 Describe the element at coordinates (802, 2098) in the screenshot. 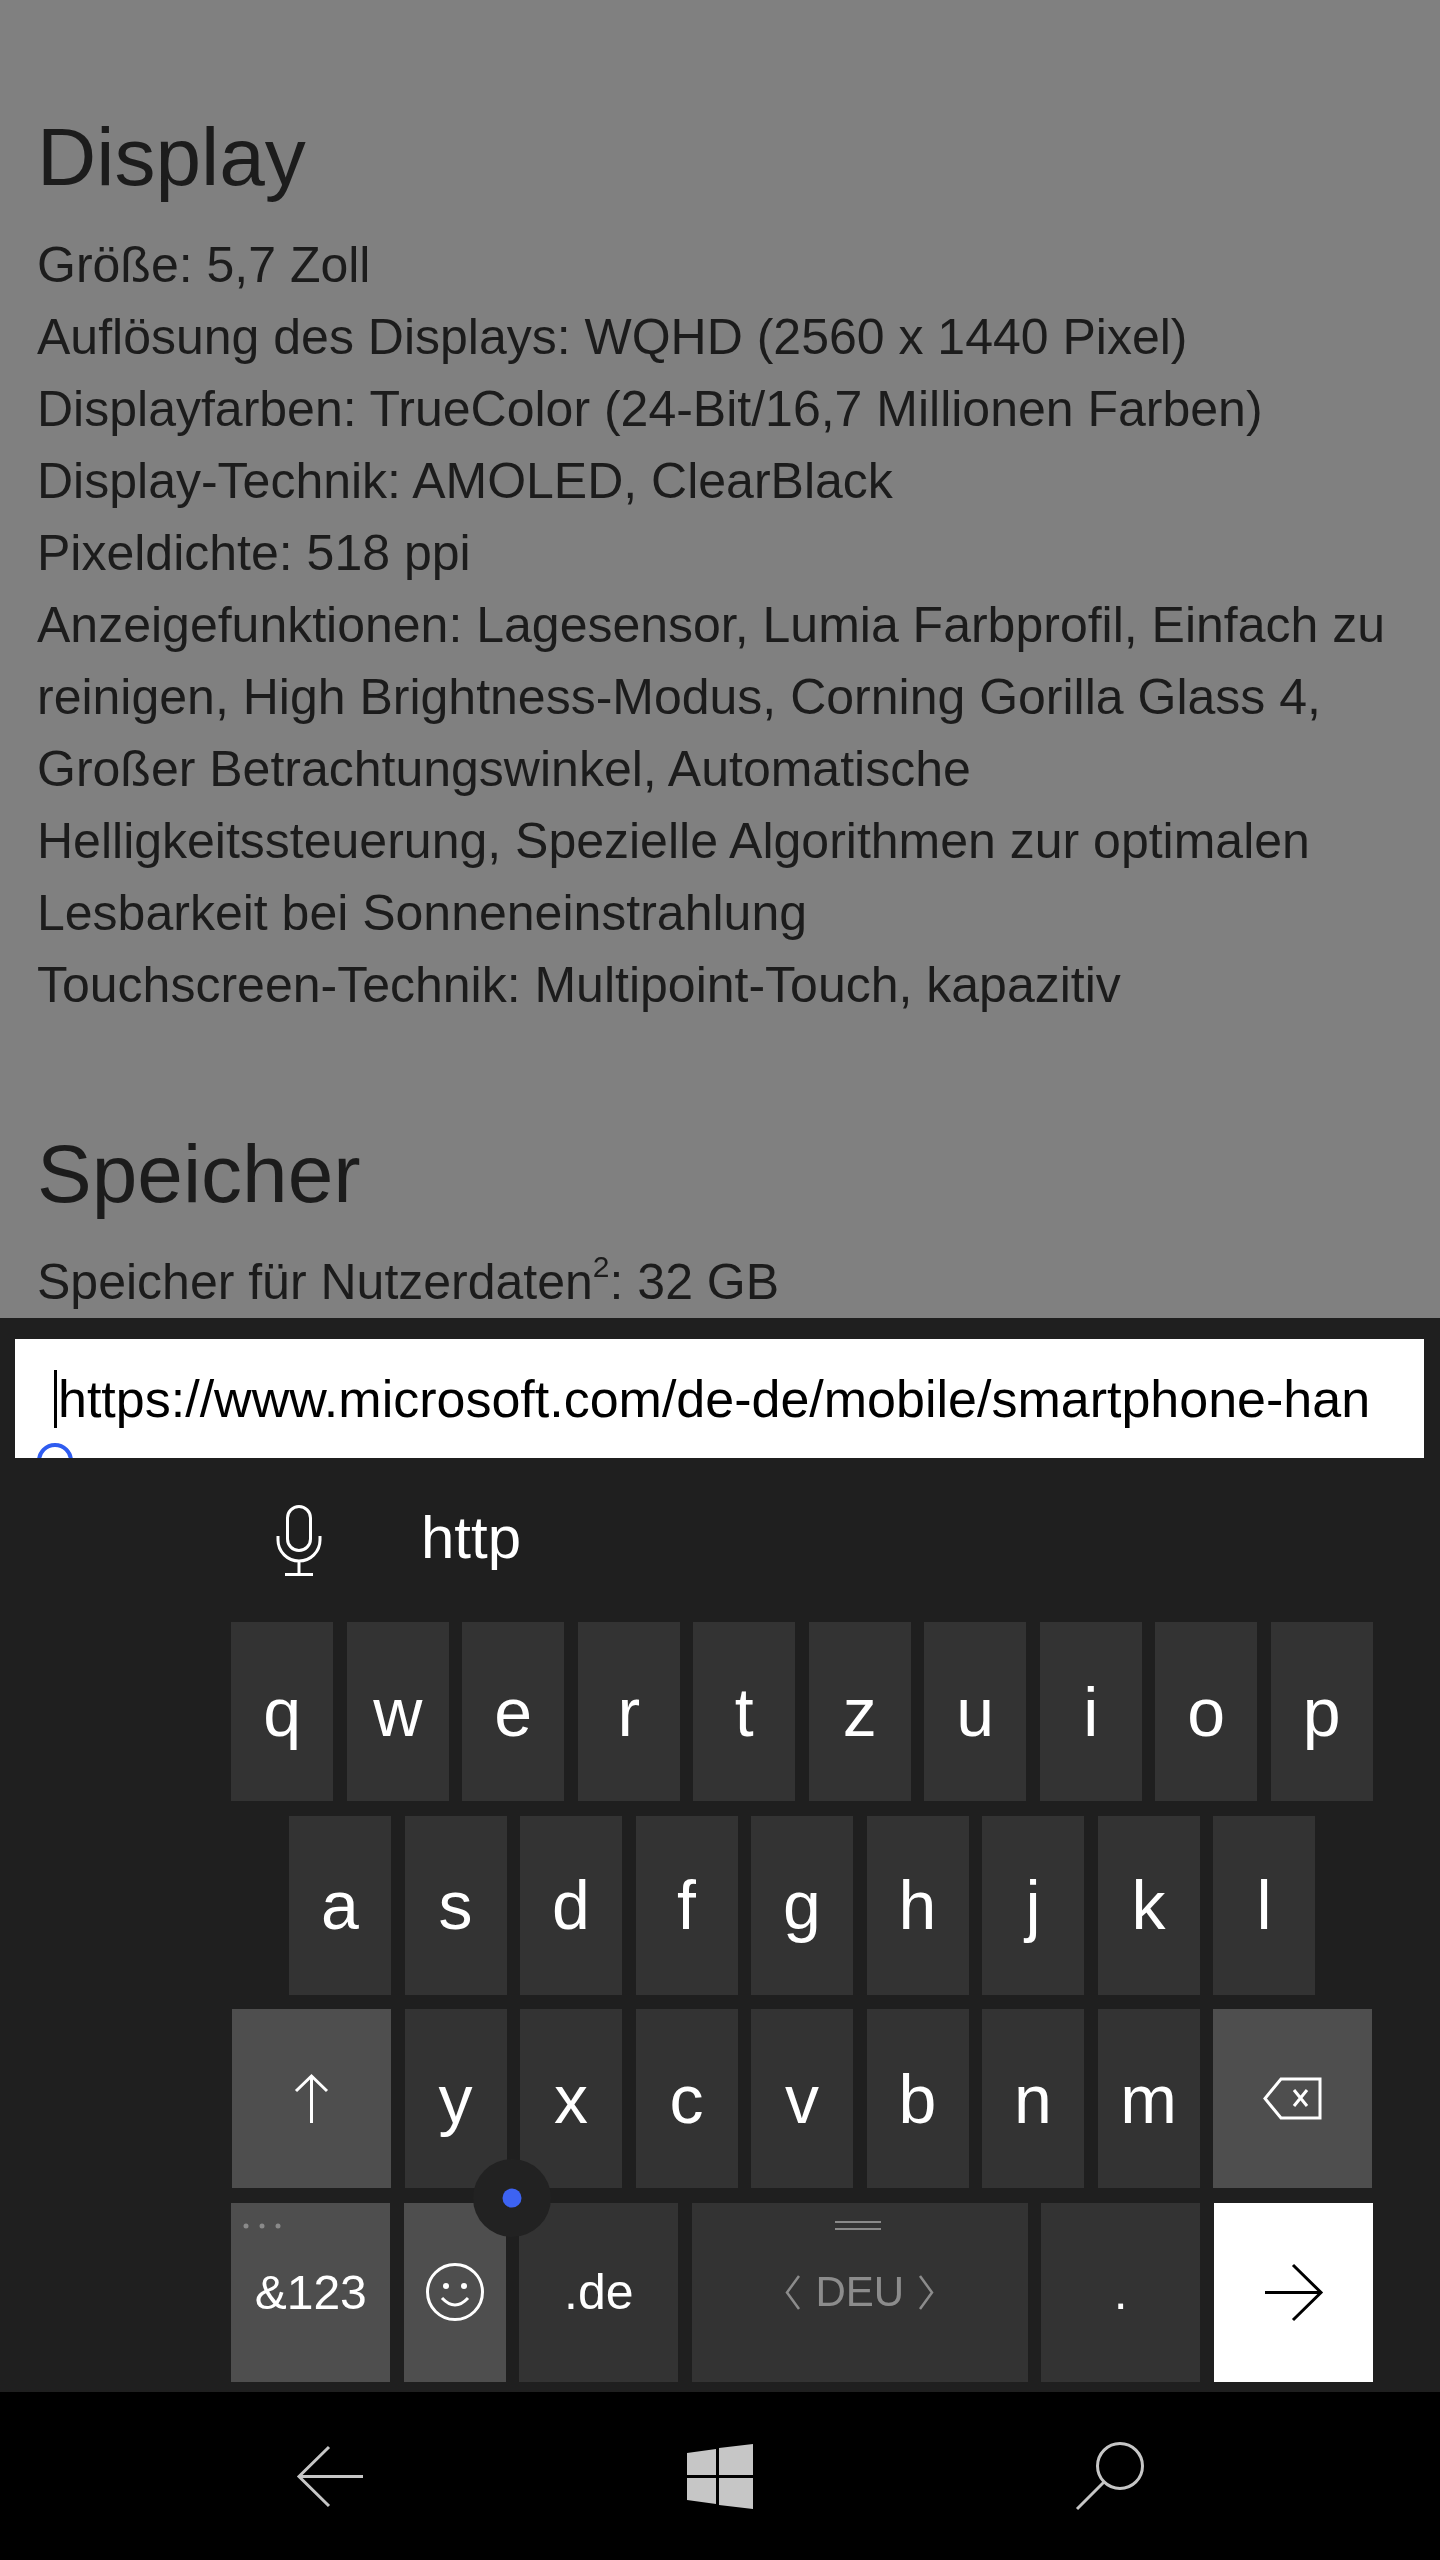

I see `letter-key: v` at that location.